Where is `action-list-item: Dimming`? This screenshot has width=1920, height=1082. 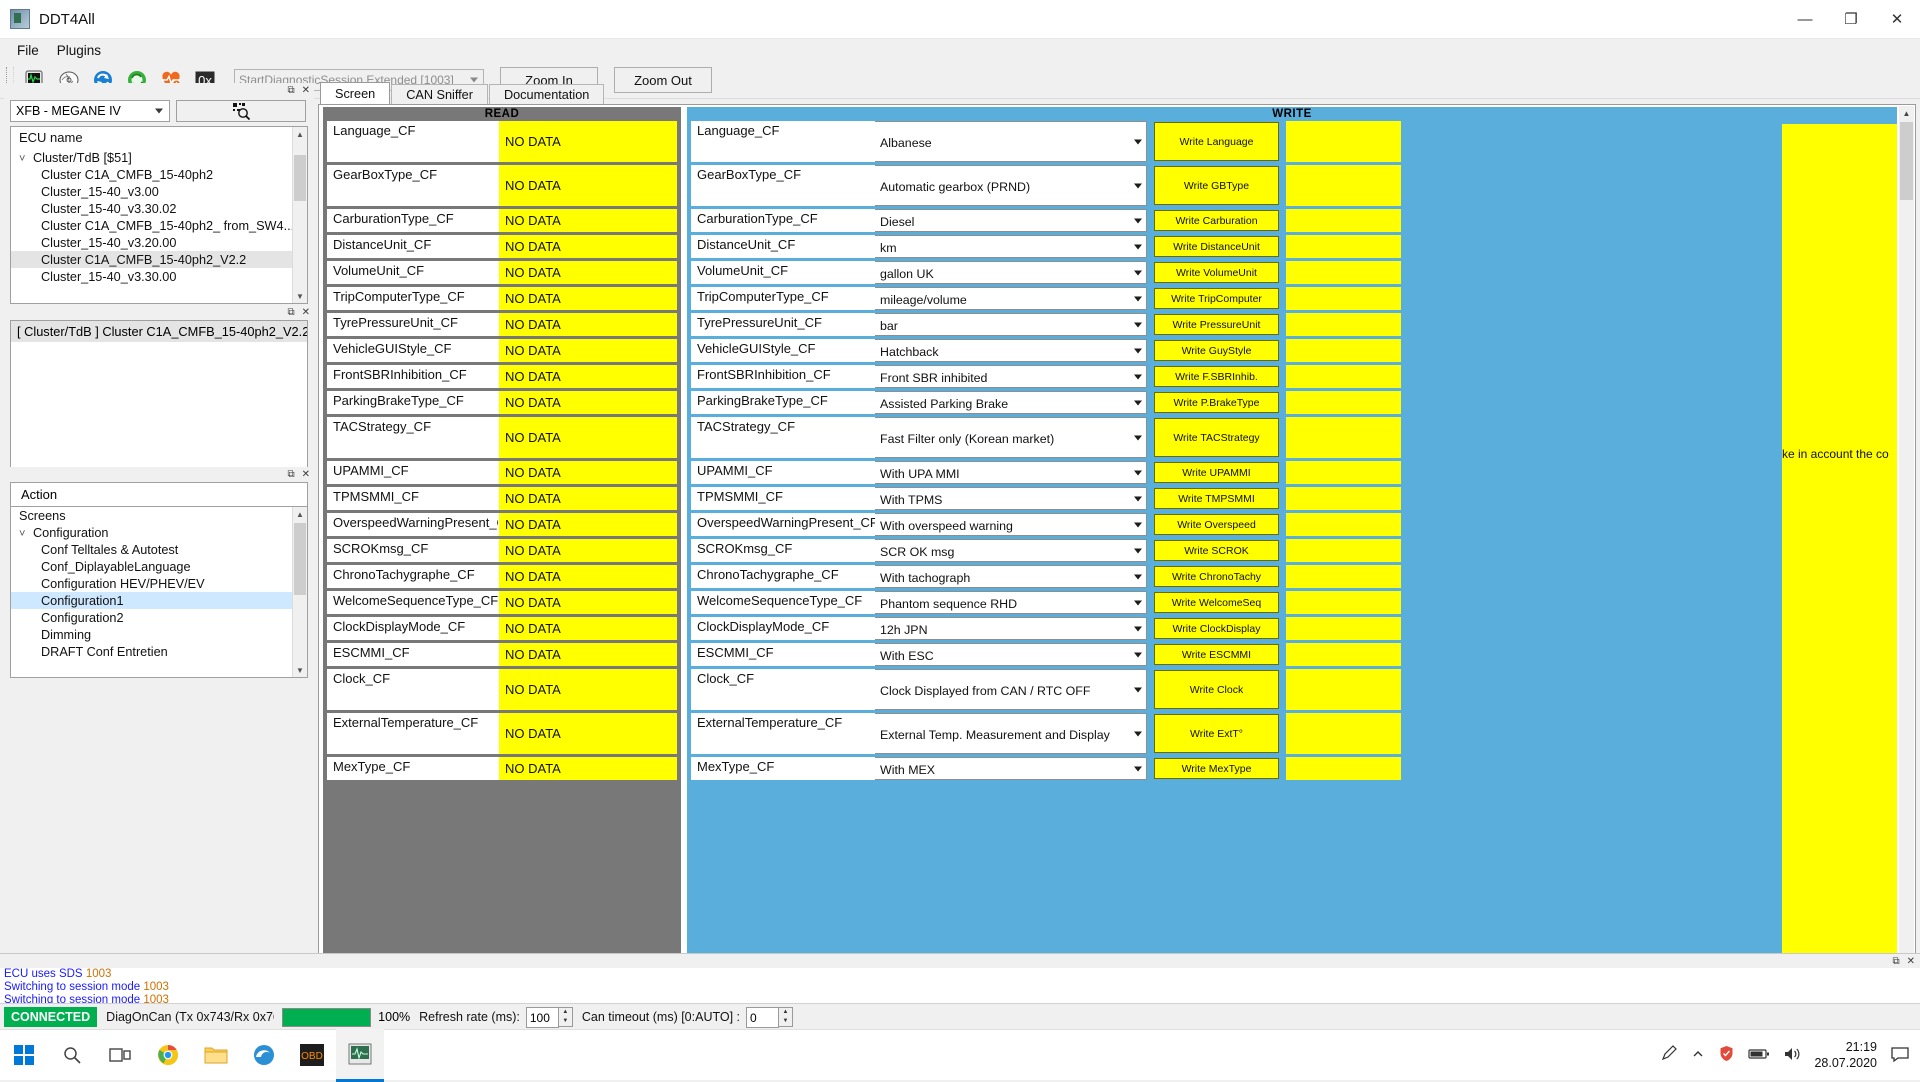
action-list-item: Dimming is located at coordinates (159, 634).